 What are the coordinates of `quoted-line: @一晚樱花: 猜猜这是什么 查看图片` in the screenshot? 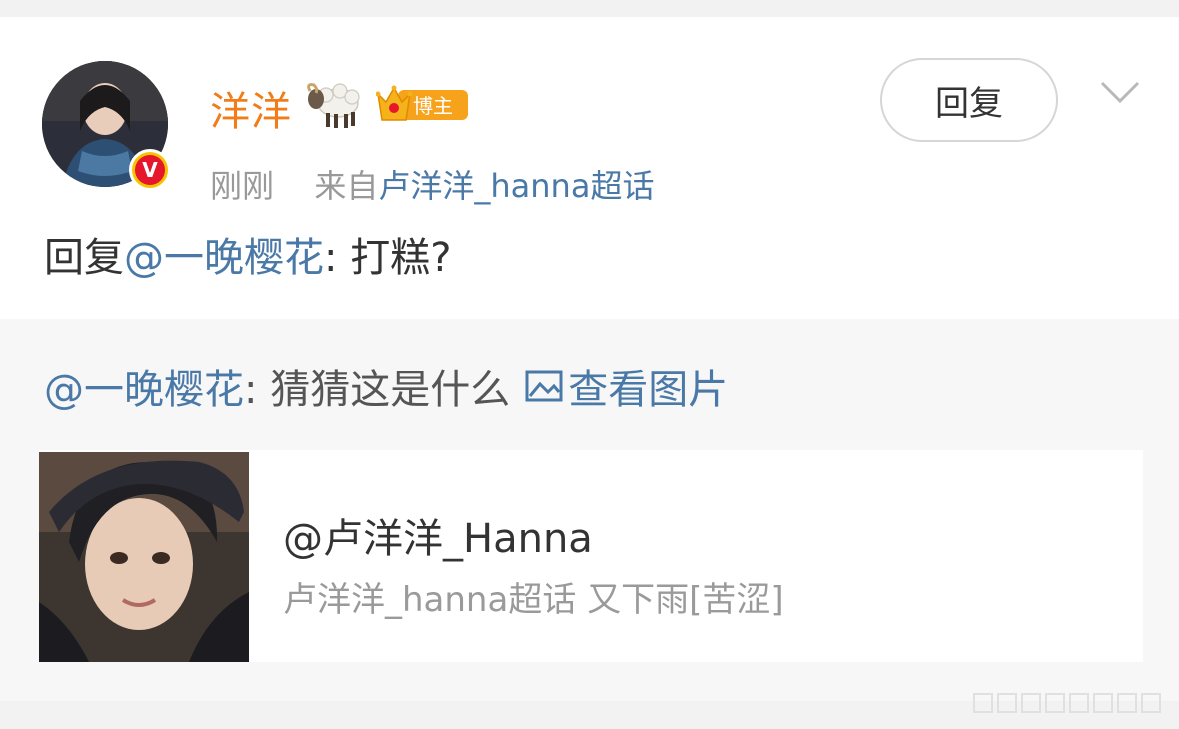 It's located at (386, 386).